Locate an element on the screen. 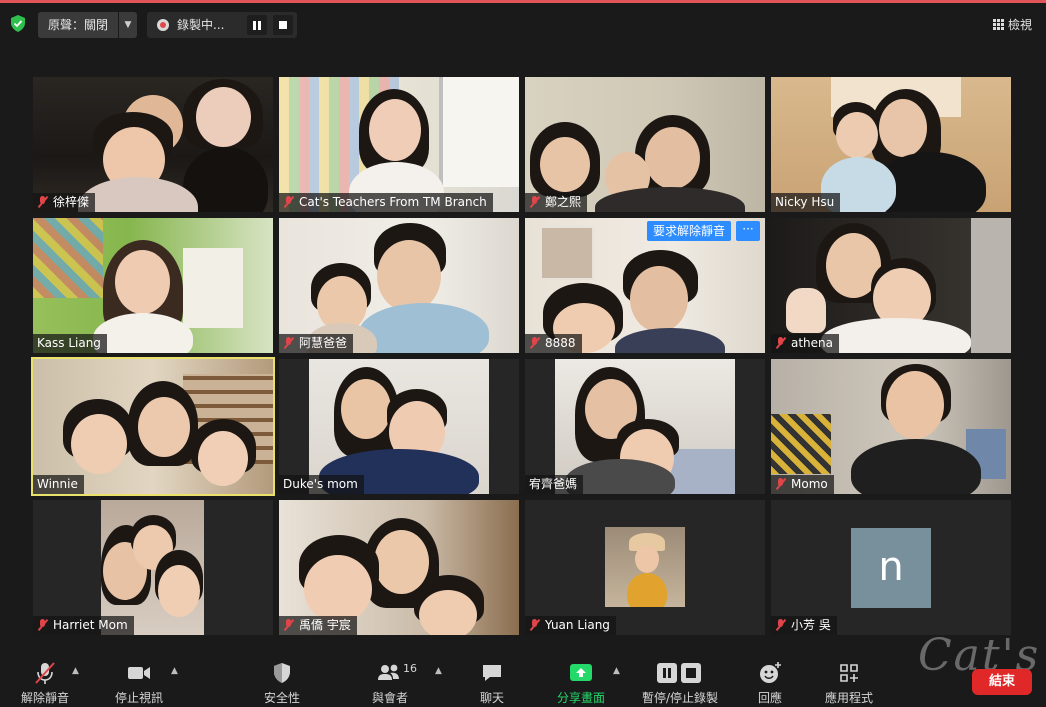 Image resolution: width=1046 pixels, height=707 pixels. video-tile: Cat's Teachers From TM Branch is located at coordinates (399, 144).